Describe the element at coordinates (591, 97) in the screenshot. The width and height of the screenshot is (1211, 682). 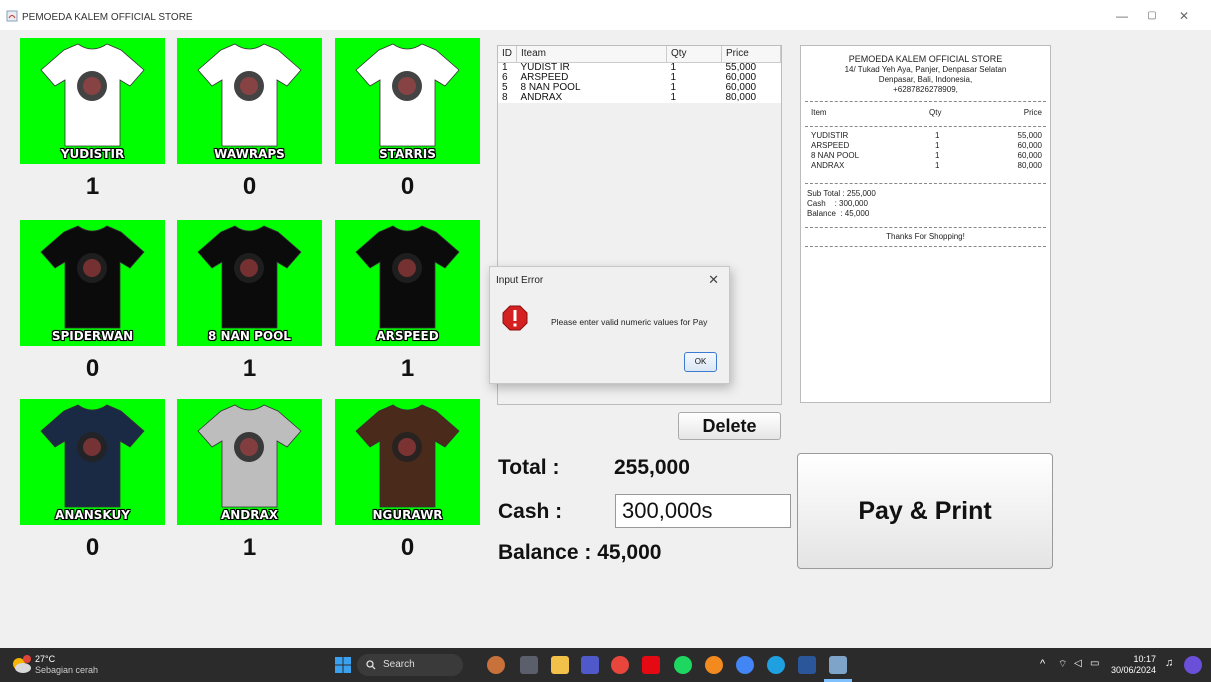
I see `cell-item: ANDRAX` at that location.